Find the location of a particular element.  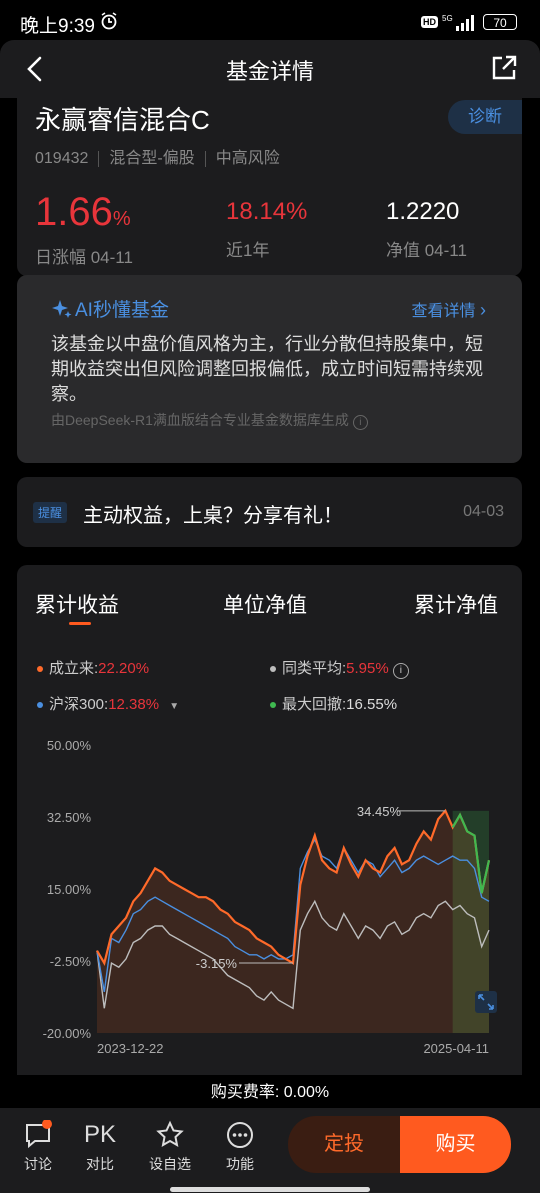

status-time: 晚上9:39 is located at coordinates (57, 26).